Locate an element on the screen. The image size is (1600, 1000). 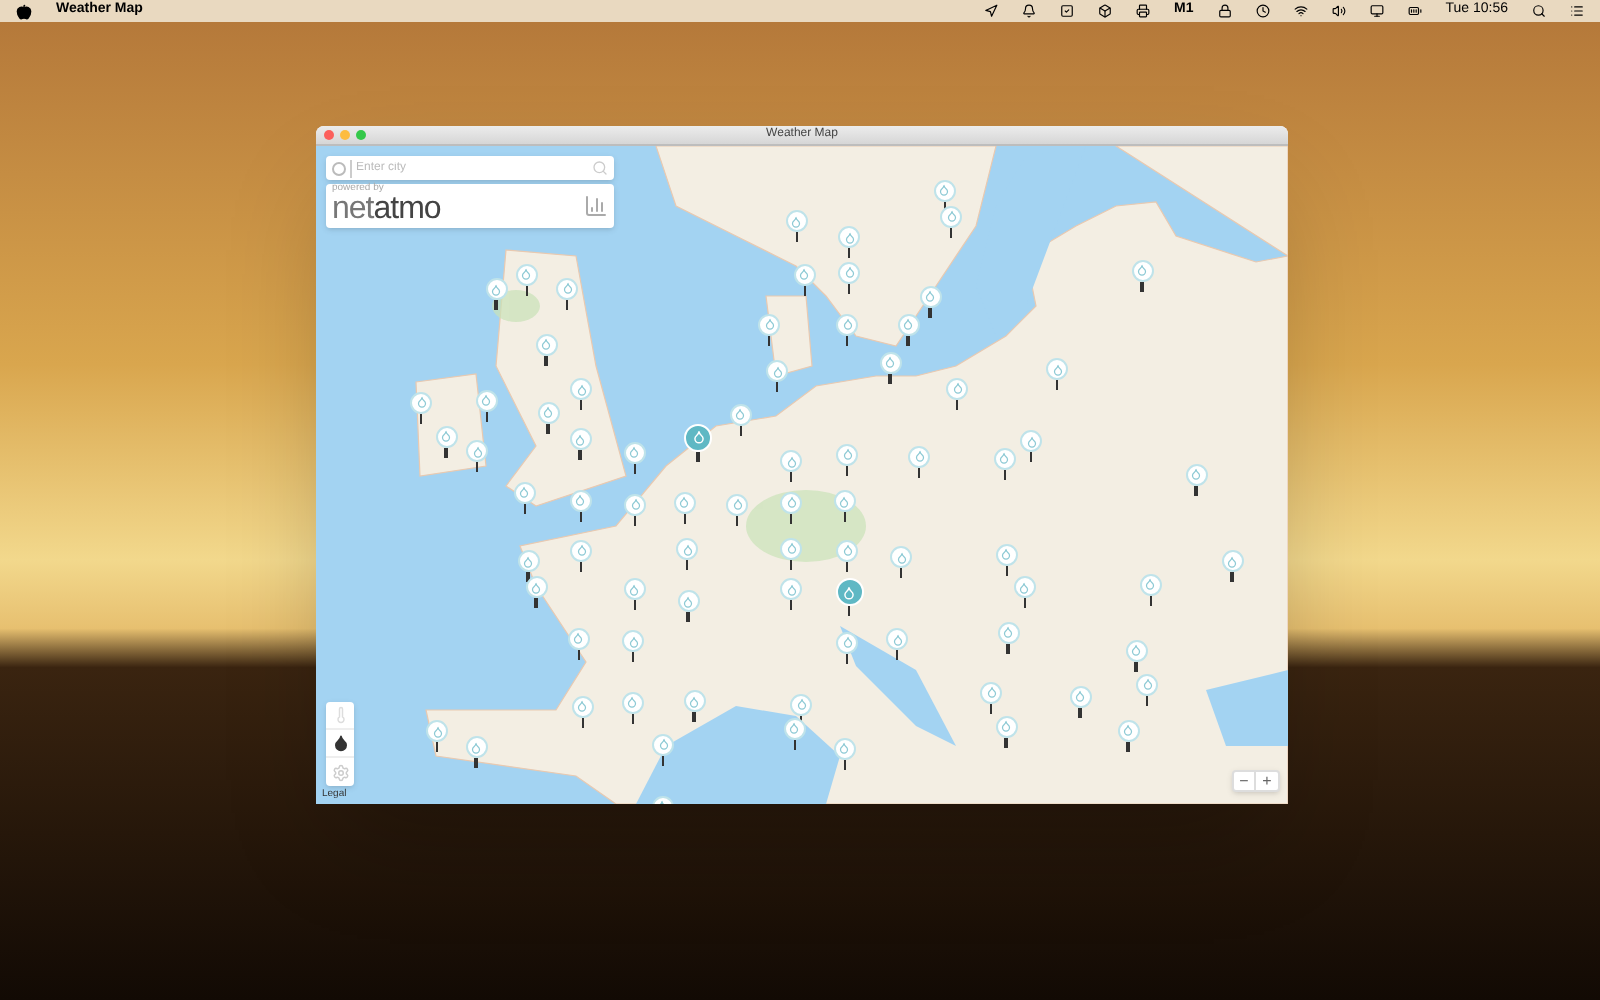
battery-icon is located at coordinates (1414, 11).